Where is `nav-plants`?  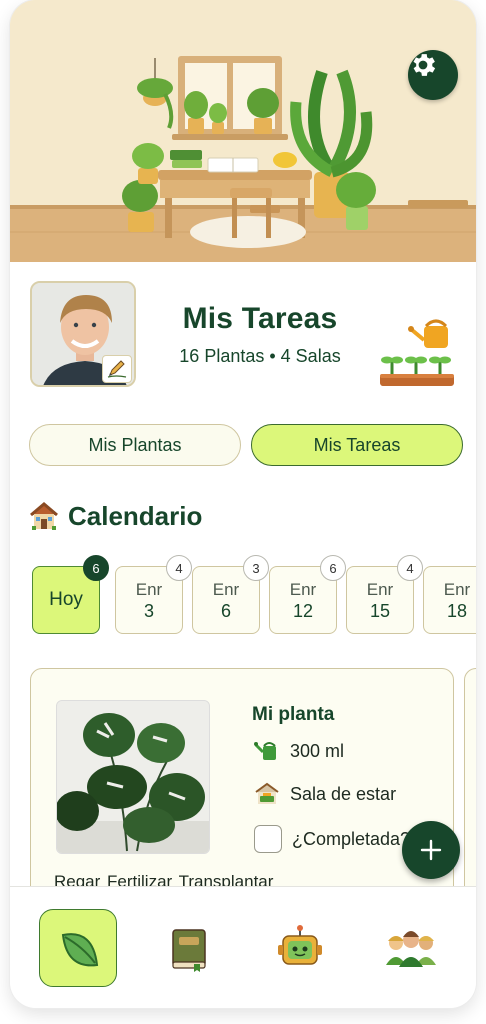
nav-plants is located at coordinates (78, 948).